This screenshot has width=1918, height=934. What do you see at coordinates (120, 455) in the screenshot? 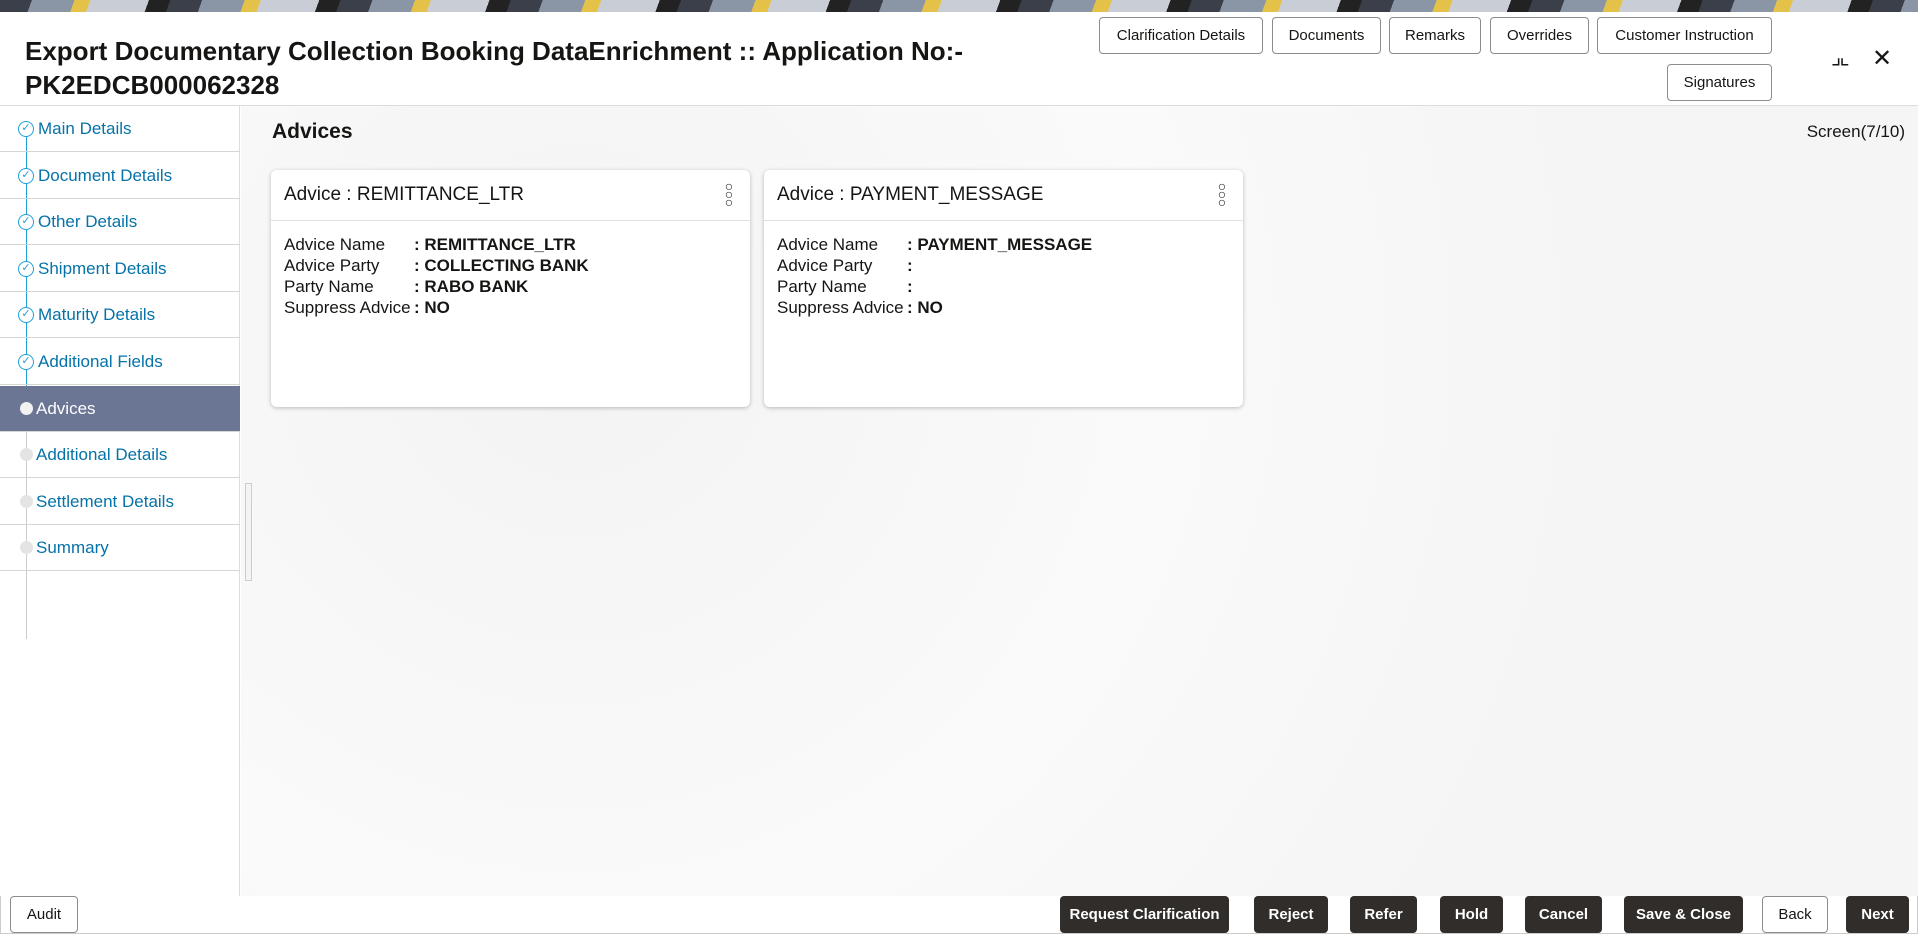
I see `sidebar-item-additional-details: Additional Details` at bounding box center [120, 455].